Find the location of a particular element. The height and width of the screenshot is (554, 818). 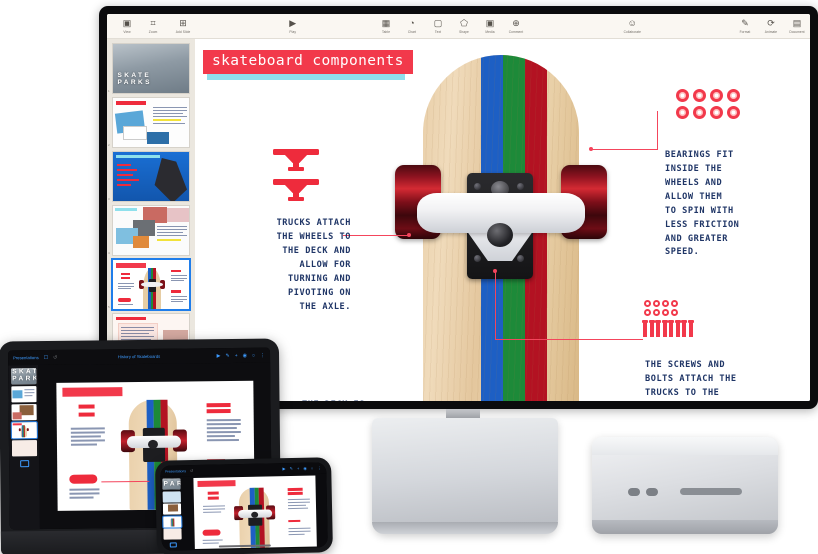

iphone-slide-navigator is located at coordinates (172, 513).